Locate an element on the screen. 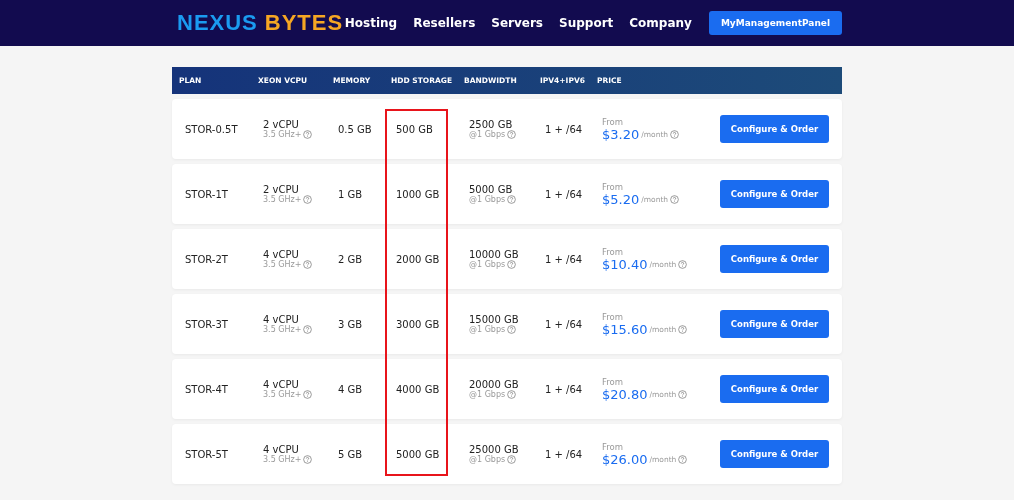 The image size is (1014, 500). bandwidth-amount: 2500 GB is located at coordinates (491, 124).